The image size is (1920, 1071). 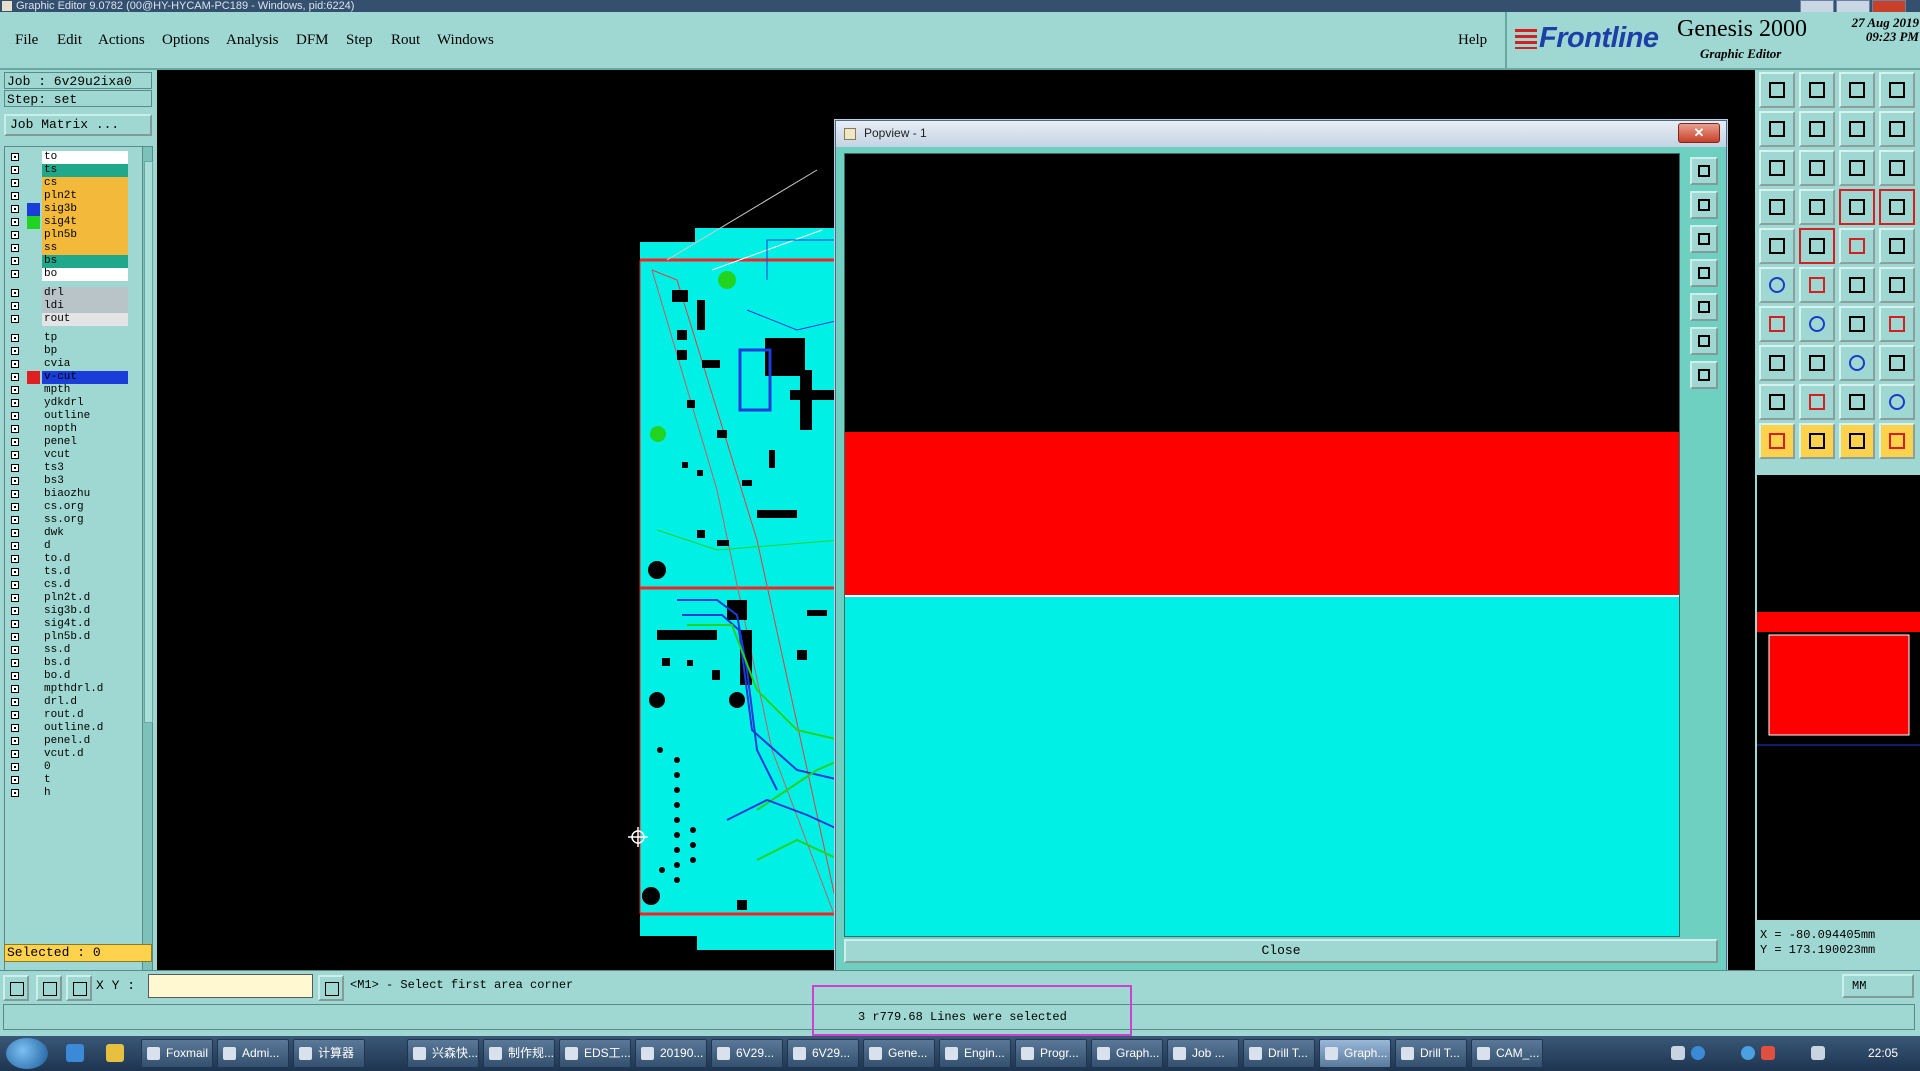 What do you see at coordinates (1777, 285) in the screenshot?
I see `node-icon` at bounding box center [1777, 285].